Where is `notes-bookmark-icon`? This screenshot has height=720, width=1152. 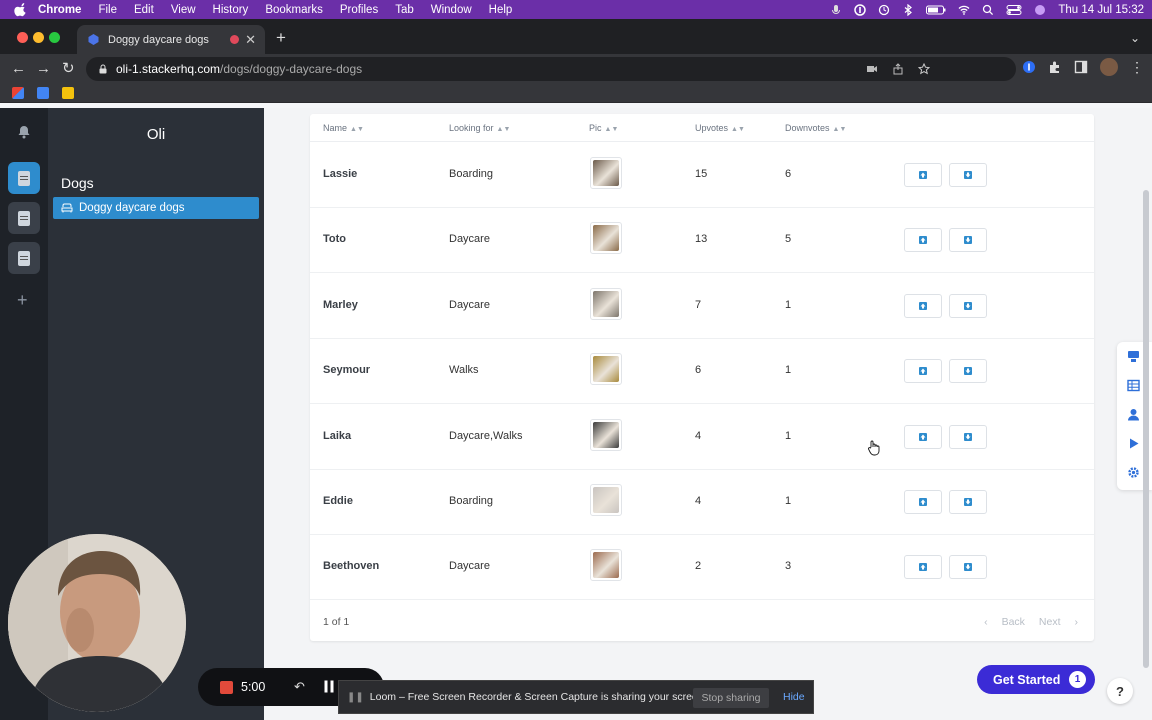 notes-bookmark-icon is located at coordinates (68, 93).